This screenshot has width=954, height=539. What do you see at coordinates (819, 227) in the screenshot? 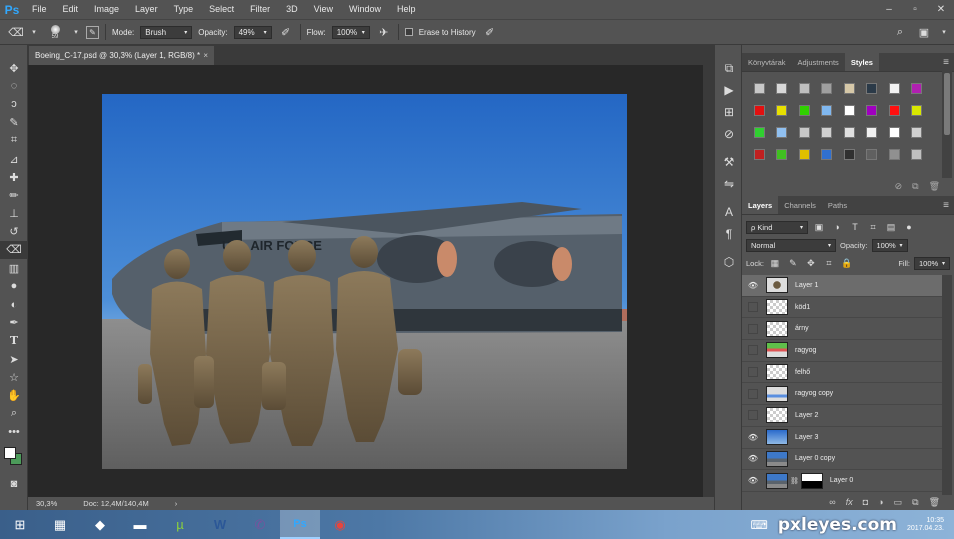
I see `pixel-filter-icon: ▣` at bounding box center [819, 227].